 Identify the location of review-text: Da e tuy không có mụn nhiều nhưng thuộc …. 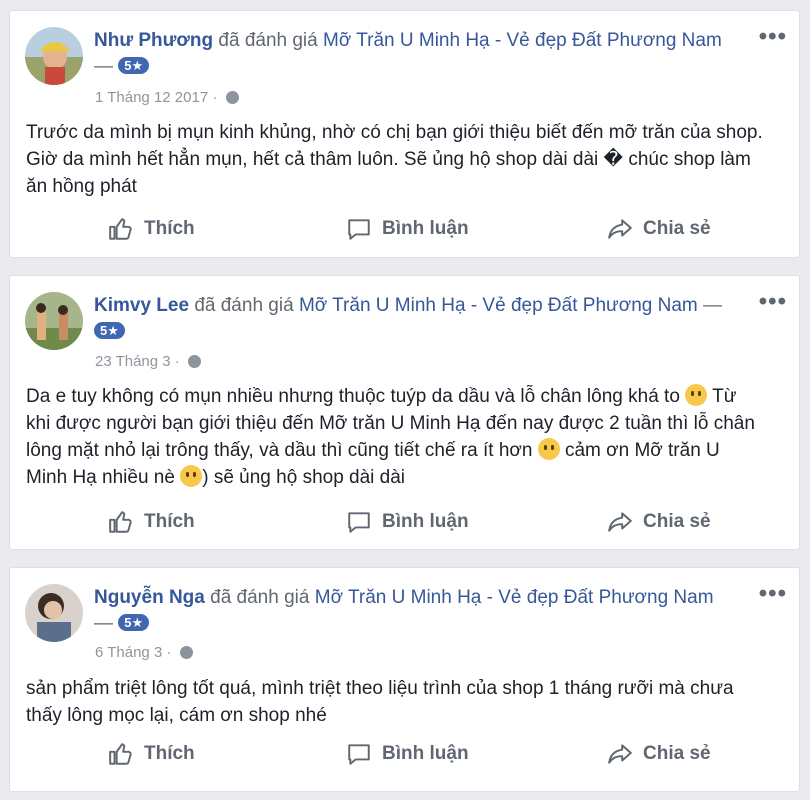
(396, 437).